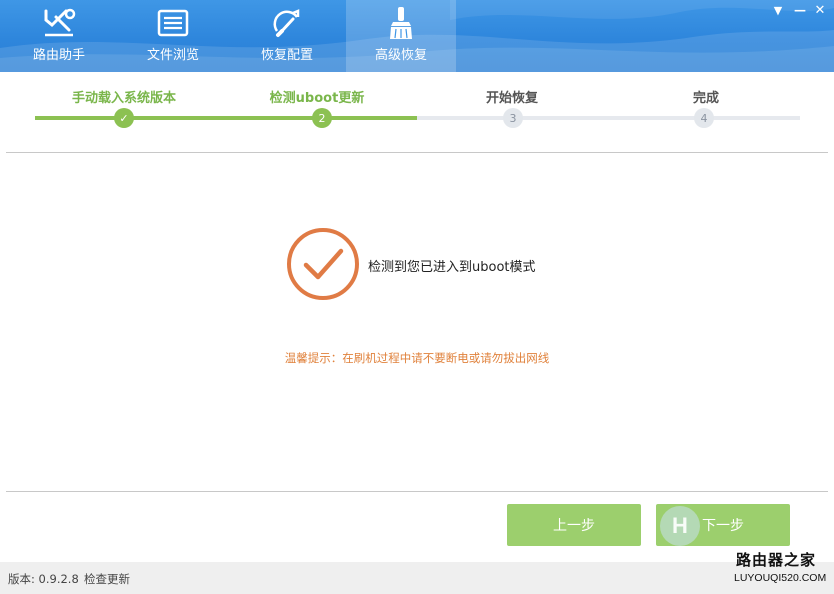 Image resolution: width=834 pixels, height=594 pixels. What do you see at coordinates (286, 55) in the screenshot?
I see `tab-label: 恢复配置` at bounding box center [286, 55].